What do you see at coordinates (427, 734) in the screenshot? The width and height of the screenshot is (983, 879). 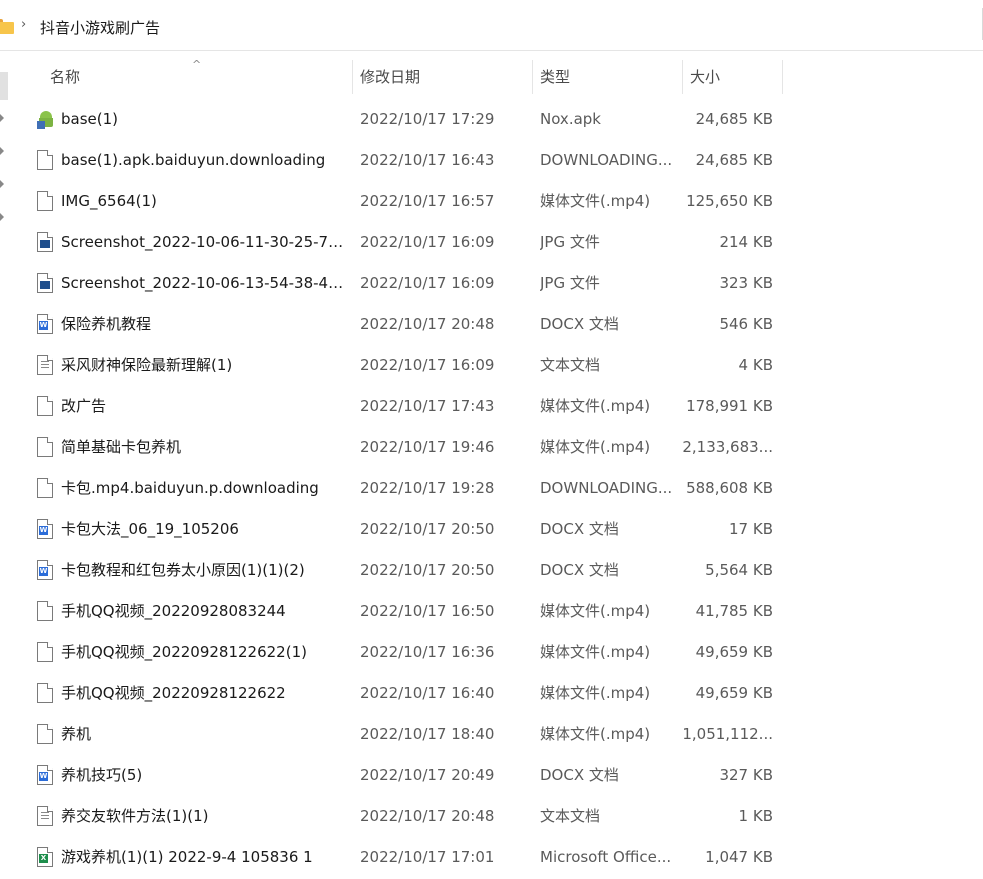 I see `file-date-modified: 2022/10/17 18:40` at bounding box center [427, 734].